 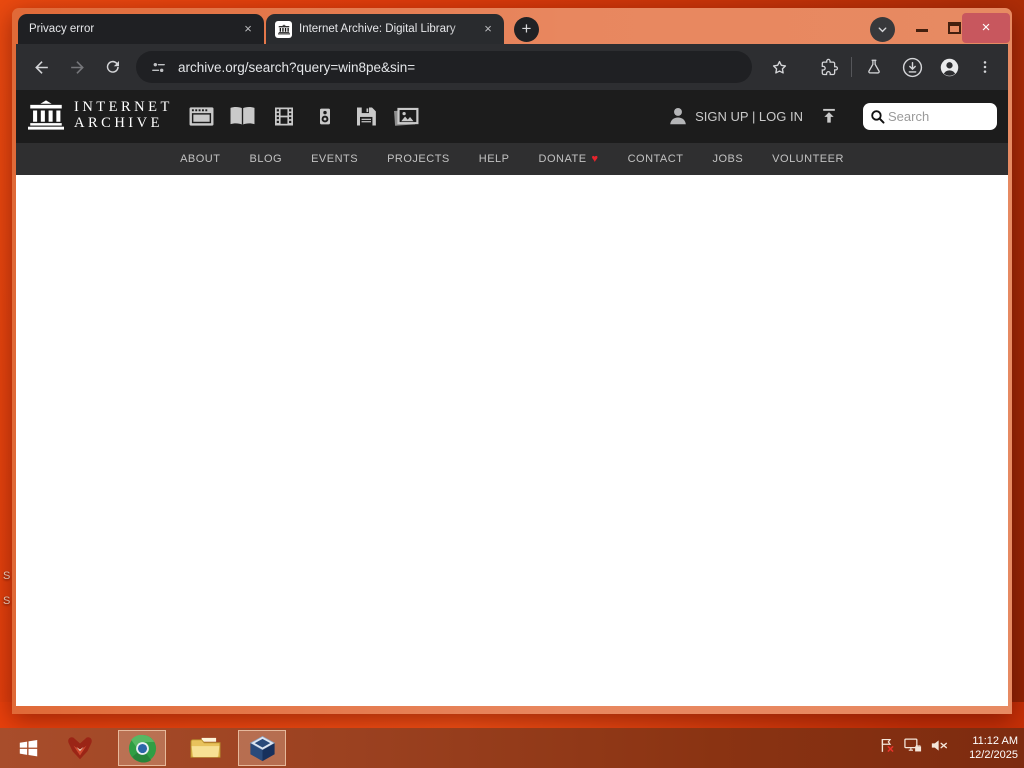 What do you see at coordinates (377, 29) in the screenshot?
I see `tab-title: Internet Archive: Digital Library` at bounding box center [377, 29].